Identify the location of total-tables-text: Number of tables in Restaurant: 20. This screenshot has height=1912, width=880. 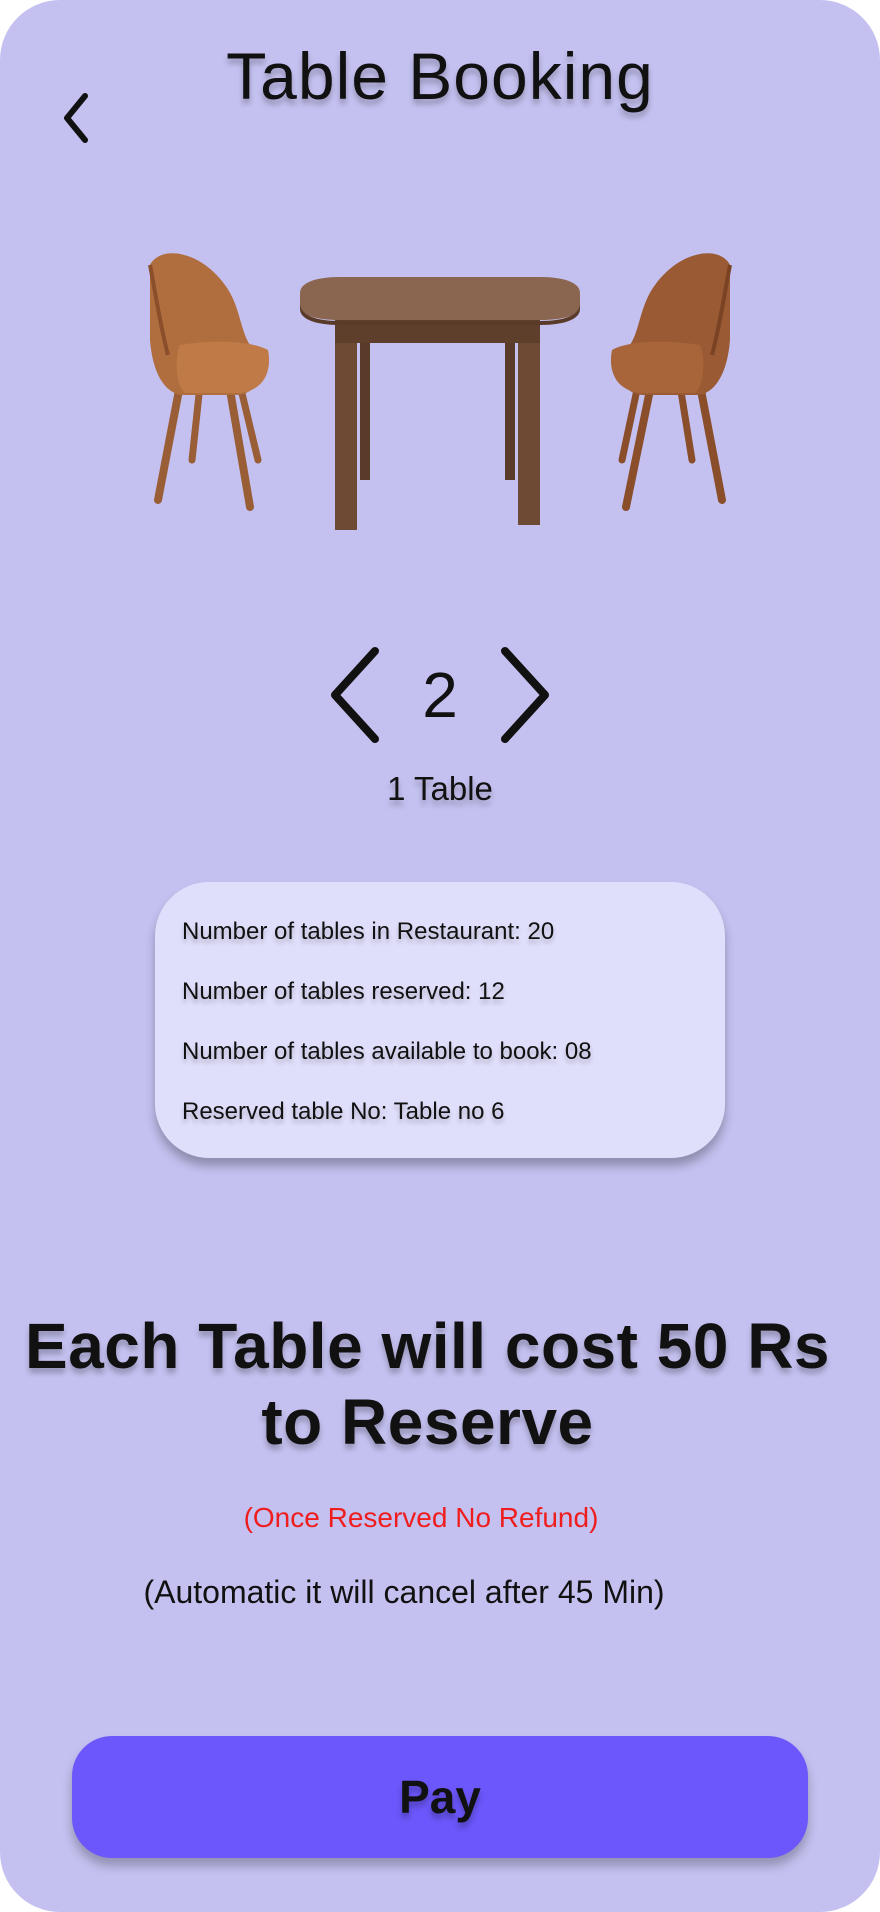
(368, 931).